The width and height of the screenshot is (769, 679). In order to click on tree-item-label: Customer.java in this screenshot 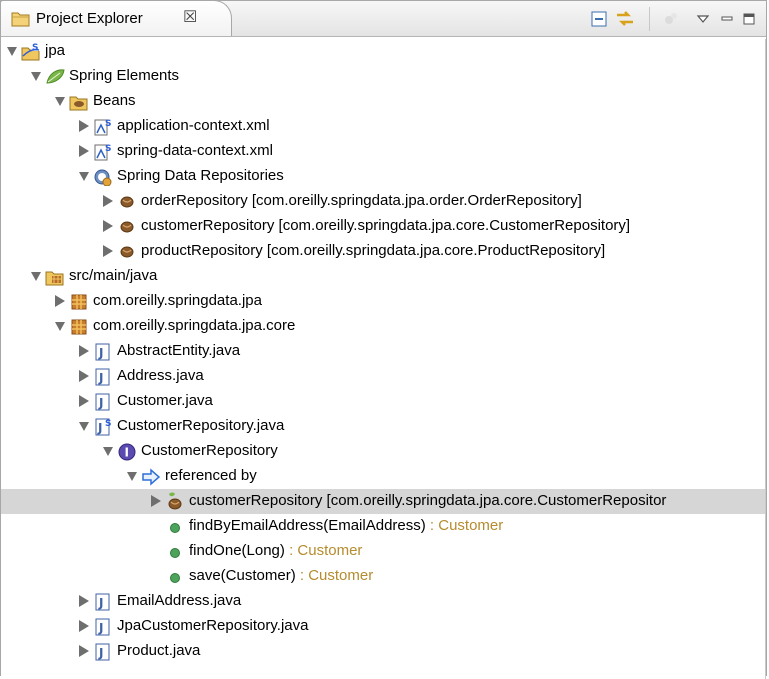, I will do `click(165, 400)`.